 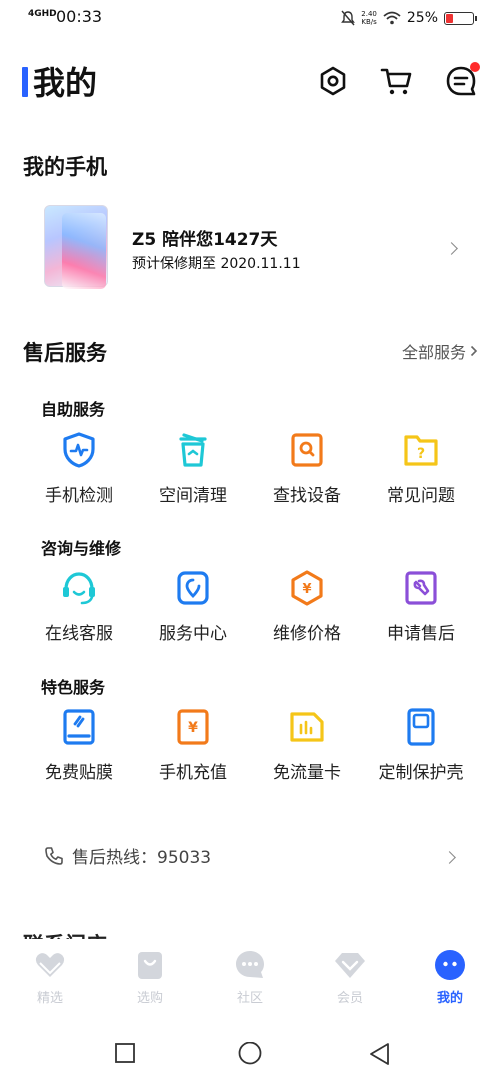 What do you see at coordinates (450, 965) in the screenshot?
I see `profile-dots-icon` at bounding box center [450, 965].